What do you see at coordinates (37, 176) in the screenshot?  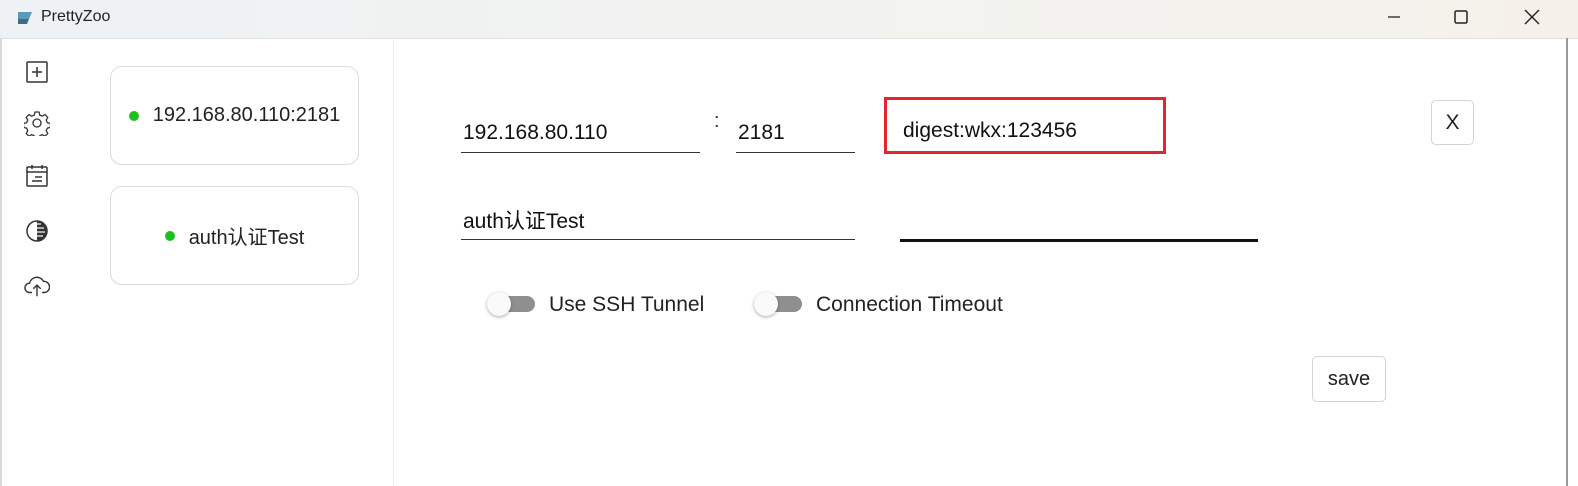 I see `log-icon` at bounding box center [37, 176].